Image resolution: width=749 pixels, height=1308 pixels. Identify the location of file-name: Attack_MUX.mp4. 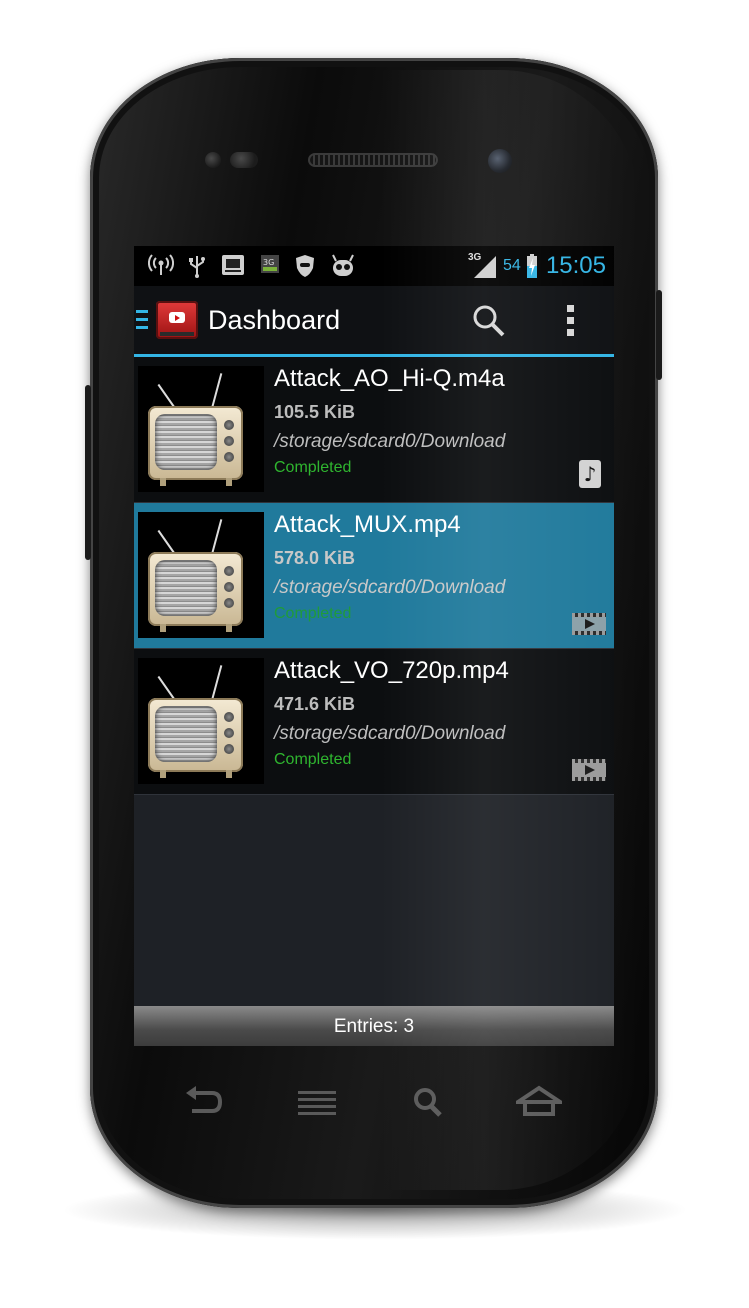
(367, 524).